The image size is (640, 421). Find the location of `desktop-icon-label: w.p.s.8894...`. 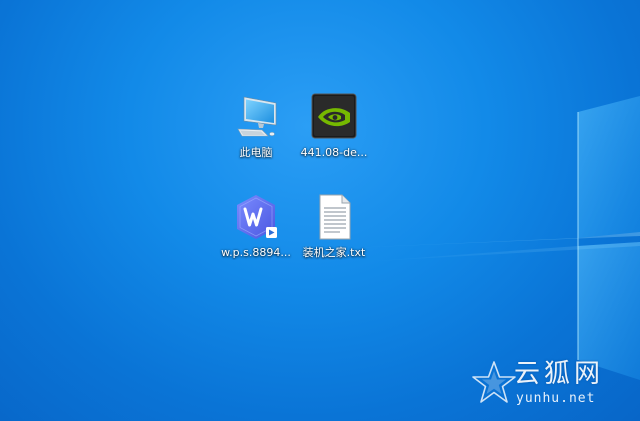

desktop-icon-label: w.p.s.8894... is located at coordinates (256, 252).